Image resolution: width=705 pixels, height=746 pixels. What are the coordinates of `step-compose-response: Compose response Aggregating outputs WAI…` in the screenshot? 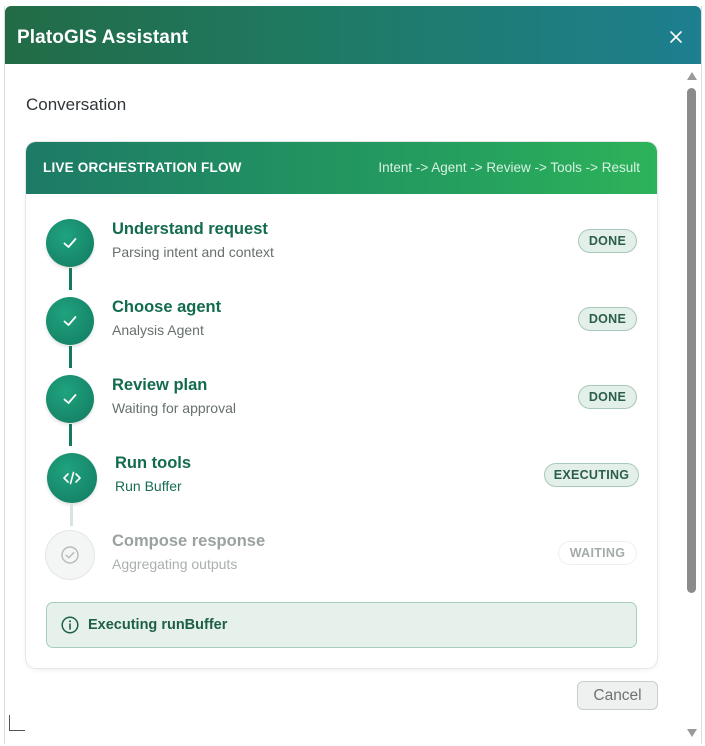 It's located at (341, 554).